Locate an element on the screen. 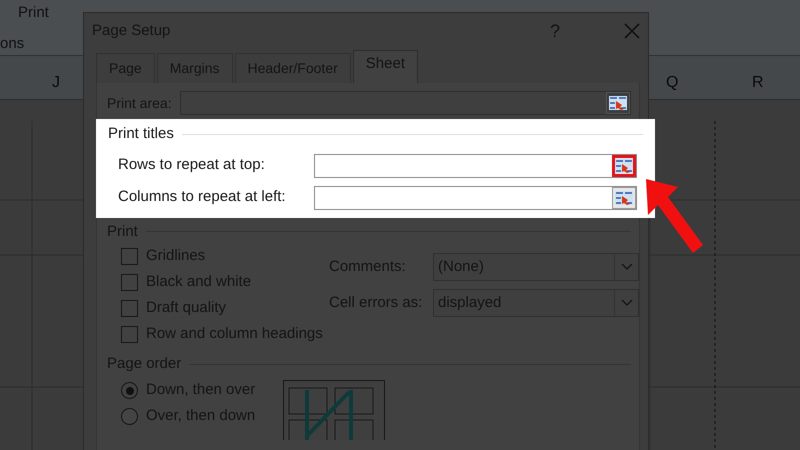 The width and height of the screenshot is (800, 450). field-label: Columns to repeat at left: is located at coordinates (202, 197).